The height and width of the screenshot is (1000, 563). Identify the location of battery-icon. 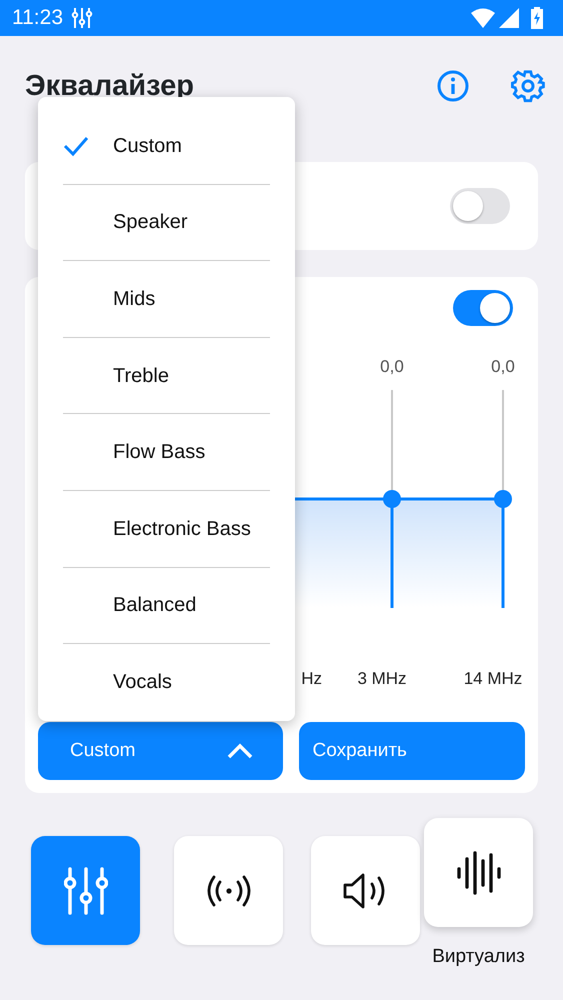
(537, 18).